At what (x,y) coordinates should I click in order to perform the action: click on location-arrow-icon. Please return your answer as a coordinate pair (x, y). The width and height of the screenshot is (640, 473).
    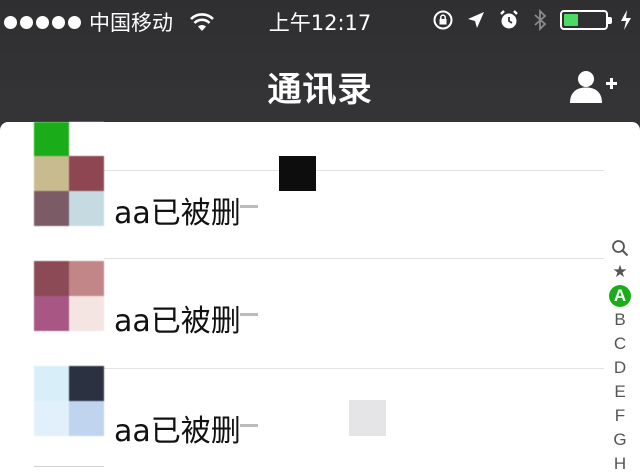
    Looking at the image, I should click on (476, 20).